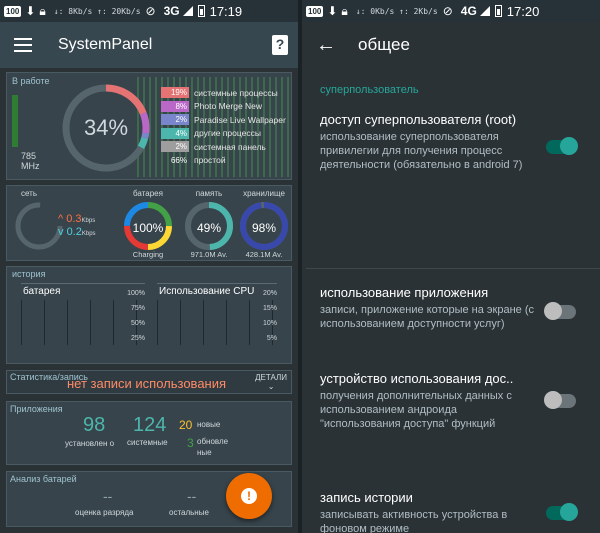 Image resolution: width=600 pixels, height=533 pixels. Describe the element at coordinates (94, 425) in the screenshot. I see `installed-count: 98` at that location.